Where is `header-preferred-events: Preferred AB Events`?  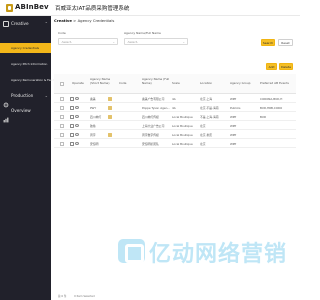
header-preferred-events: Preferred AB Events is located at coordinates (274, 83).